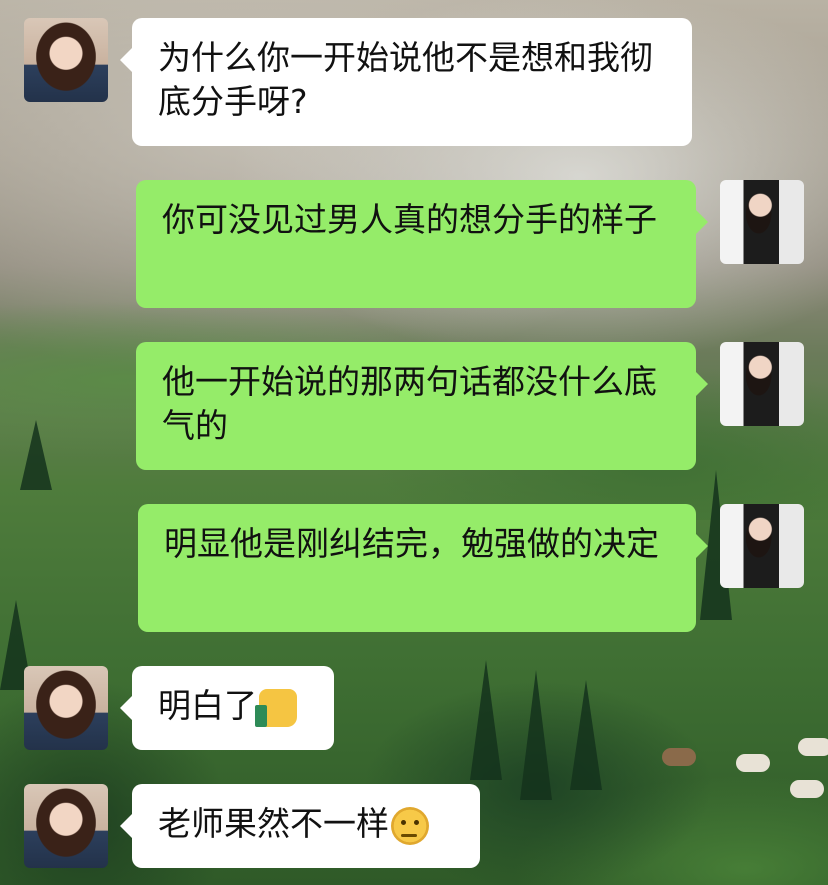 This screenshot has width=828, height=885. I want to click on message-text: 为什么你一开始说他不是想和我彻底分手呀?, so click(405, 79).